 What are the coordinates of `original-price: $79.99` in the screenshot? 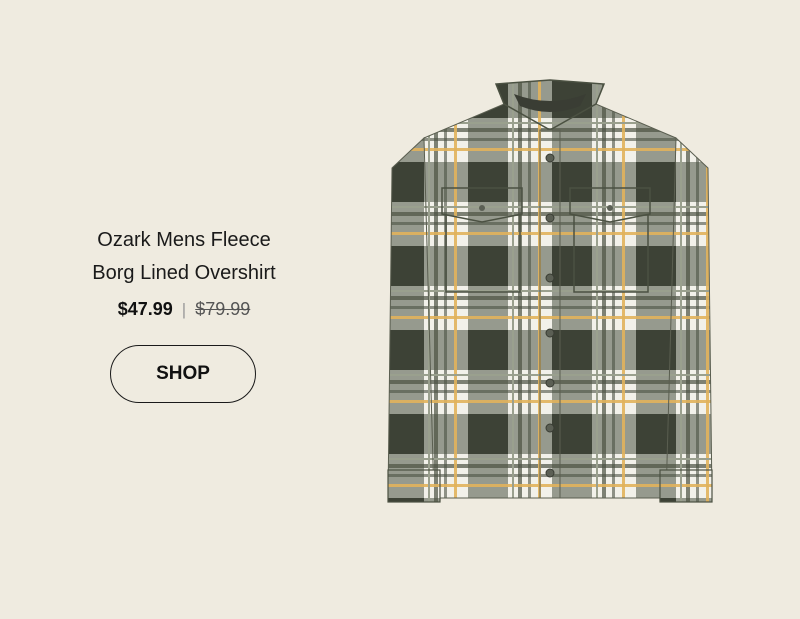 It's located at (223, 309).